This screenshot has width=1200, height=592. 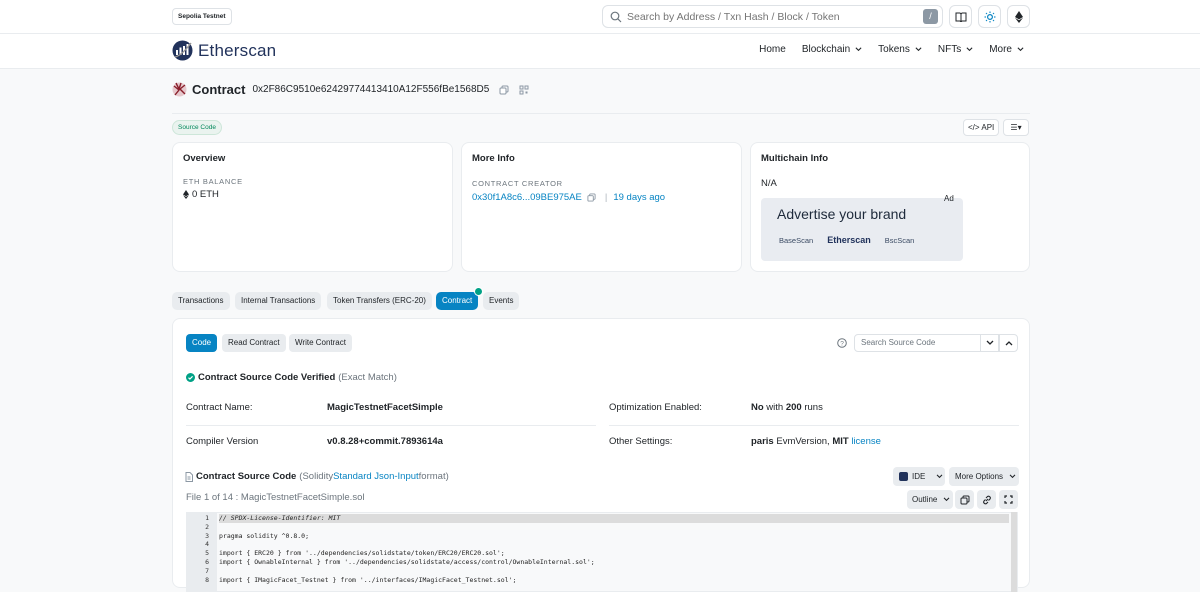 I want to click on bscscan-logo: BscScan, so click(x=899, y=240).